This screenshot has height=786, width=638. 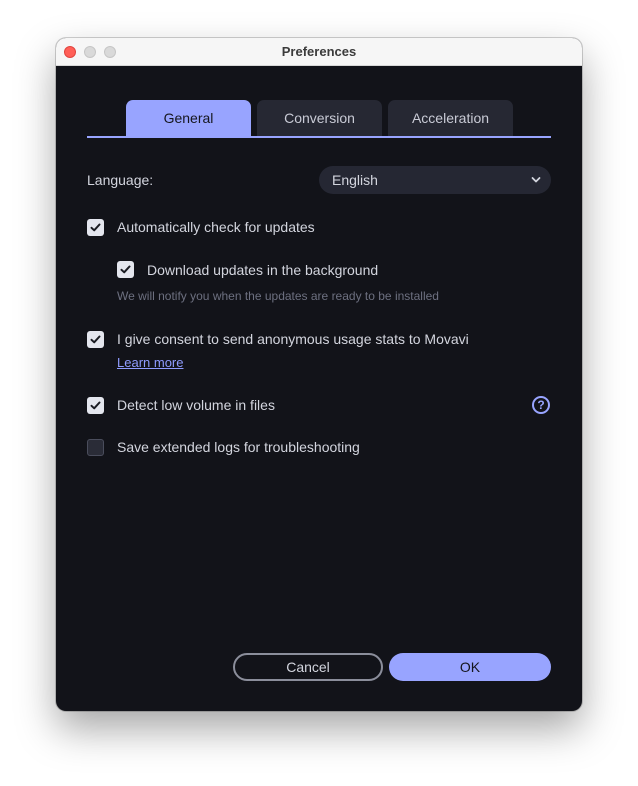 I want to click on chevron-down-icon, so click(x=536, y=180).